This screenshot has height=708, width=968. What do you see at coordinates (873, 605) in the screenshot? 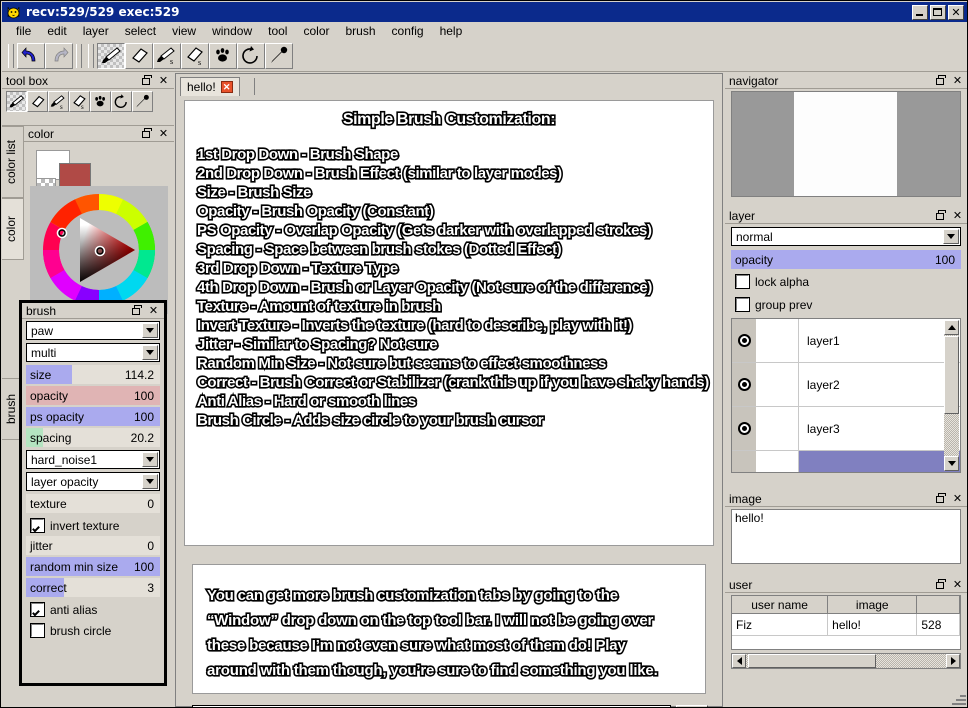
I see `column-header-image: image` at bounding box center [873, 605].